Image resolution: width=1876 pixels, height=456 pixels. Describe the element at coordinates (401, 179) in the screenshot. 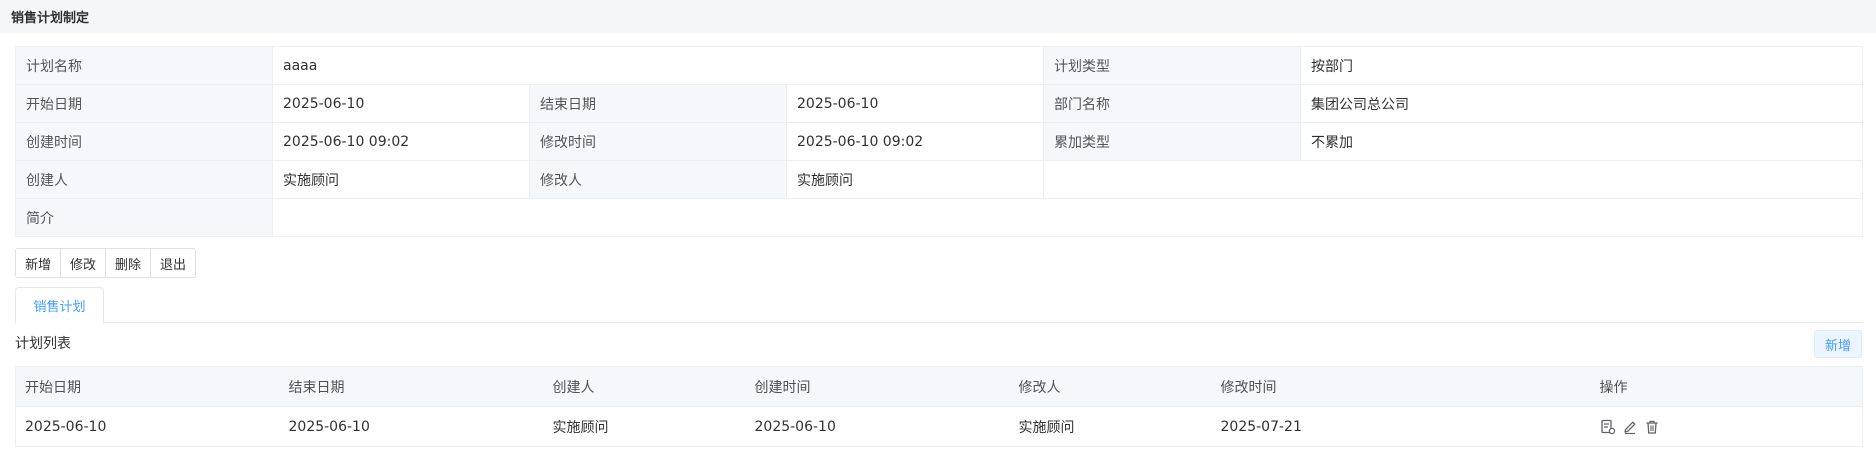

I see `creator-value: 实施顾问` at that location.